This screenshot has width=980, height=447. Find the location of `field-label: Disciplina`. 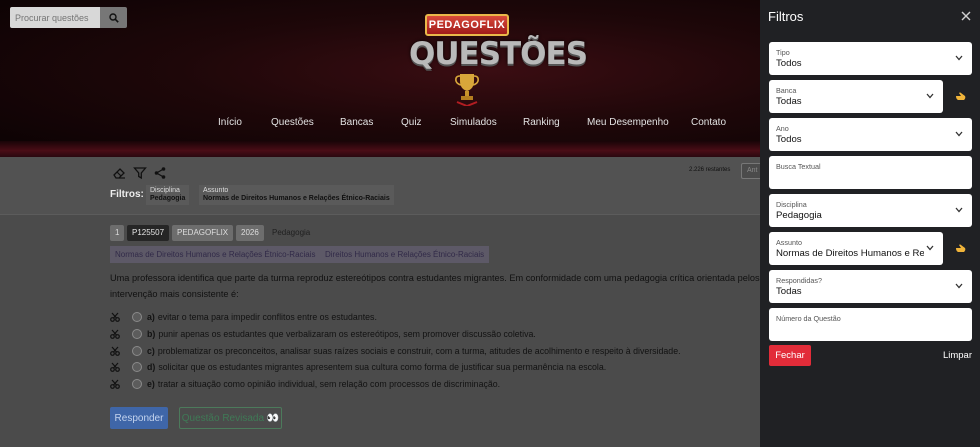

field-label: Disciplina is located at coordinates (791, 204).